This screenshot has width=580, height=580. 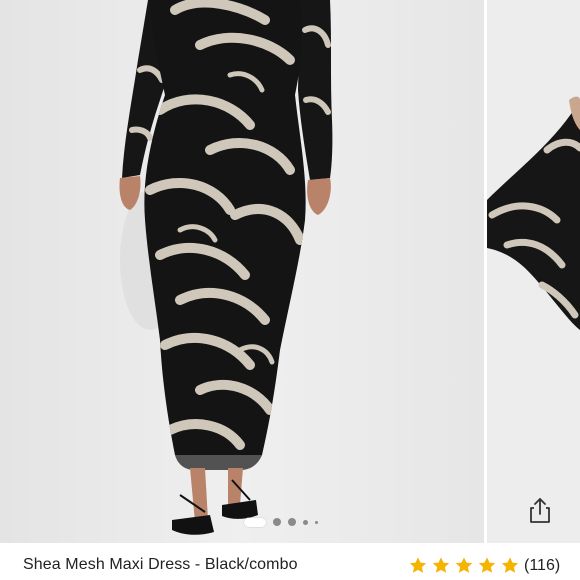 I want to click on product-title: Shea Mesh Maxi Dress - Black/combo, so click(x=160, y=564).